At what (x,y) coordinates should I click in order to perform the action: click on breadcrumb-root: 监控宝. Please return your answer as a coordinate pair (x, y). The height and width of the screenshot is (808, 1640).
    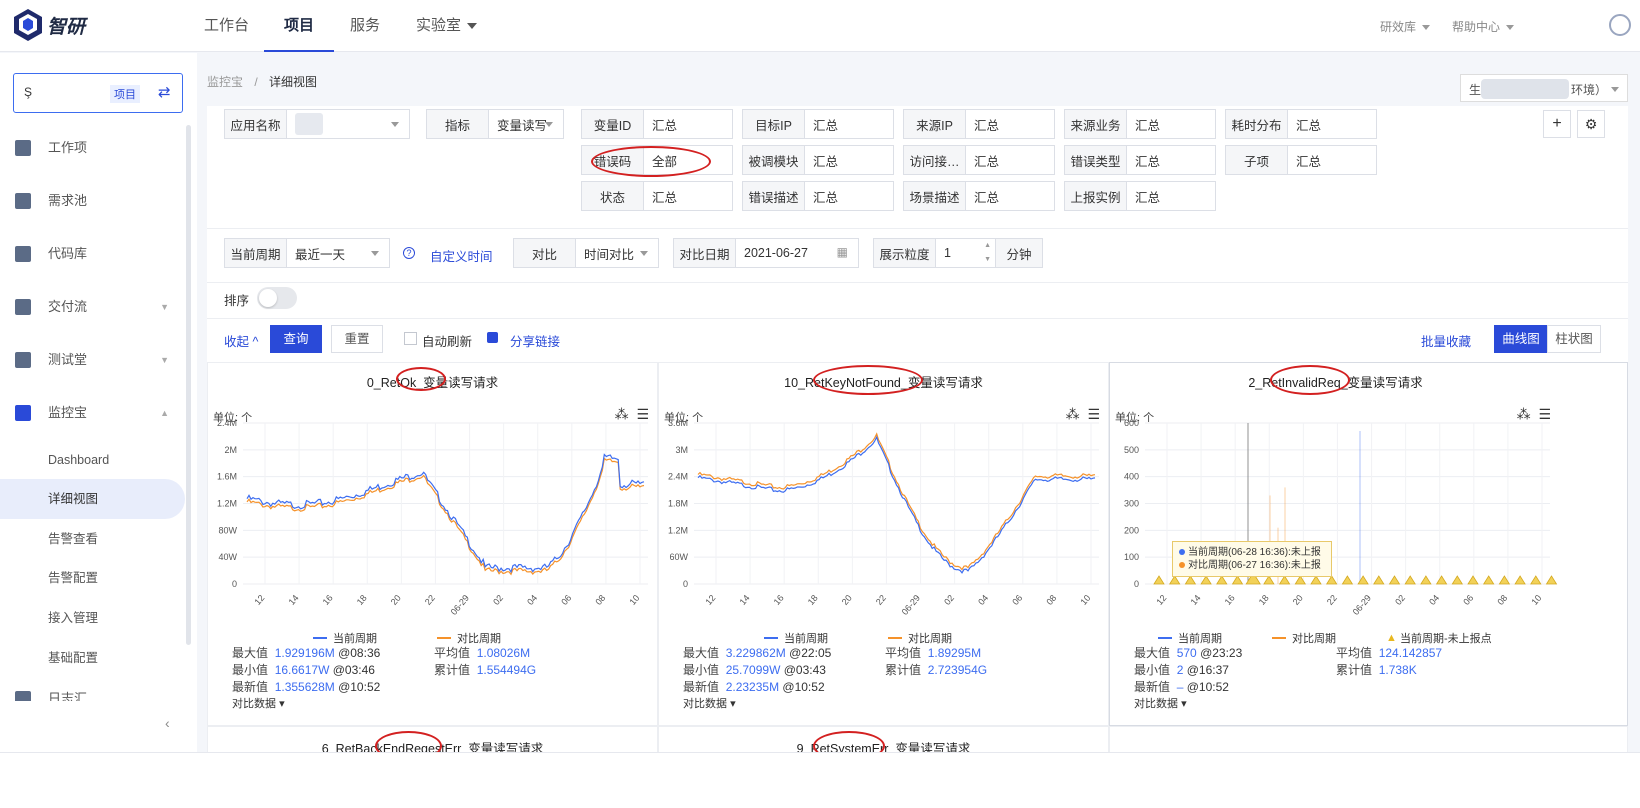
    Looking at the image, I should click on (225, 82).